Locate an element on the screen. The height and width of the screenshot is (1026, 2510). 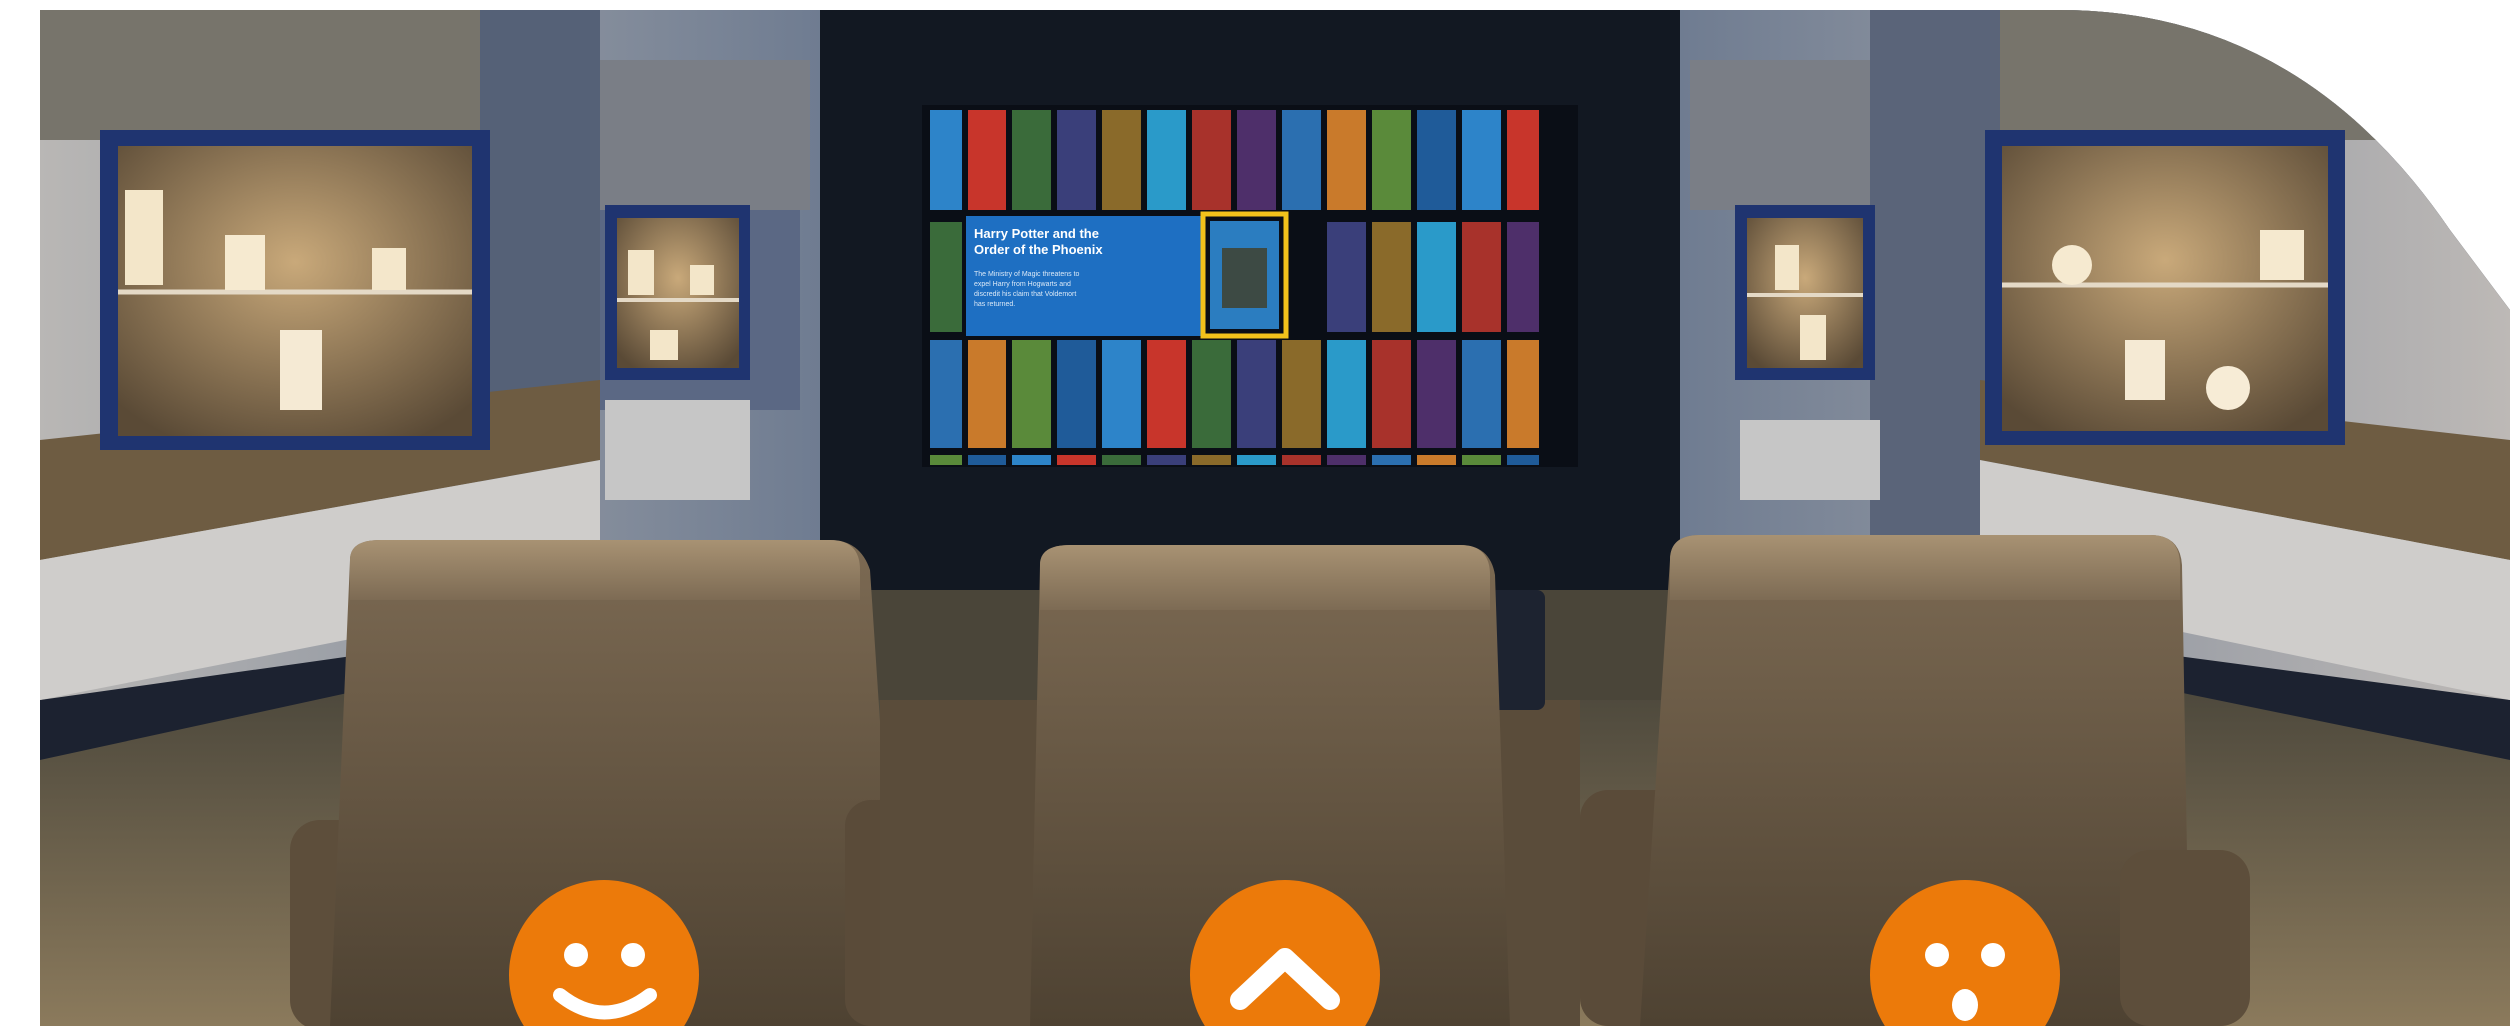
feature-desc-line3: discredit his claim that Voldemort is located at coordinates (1025, 294).